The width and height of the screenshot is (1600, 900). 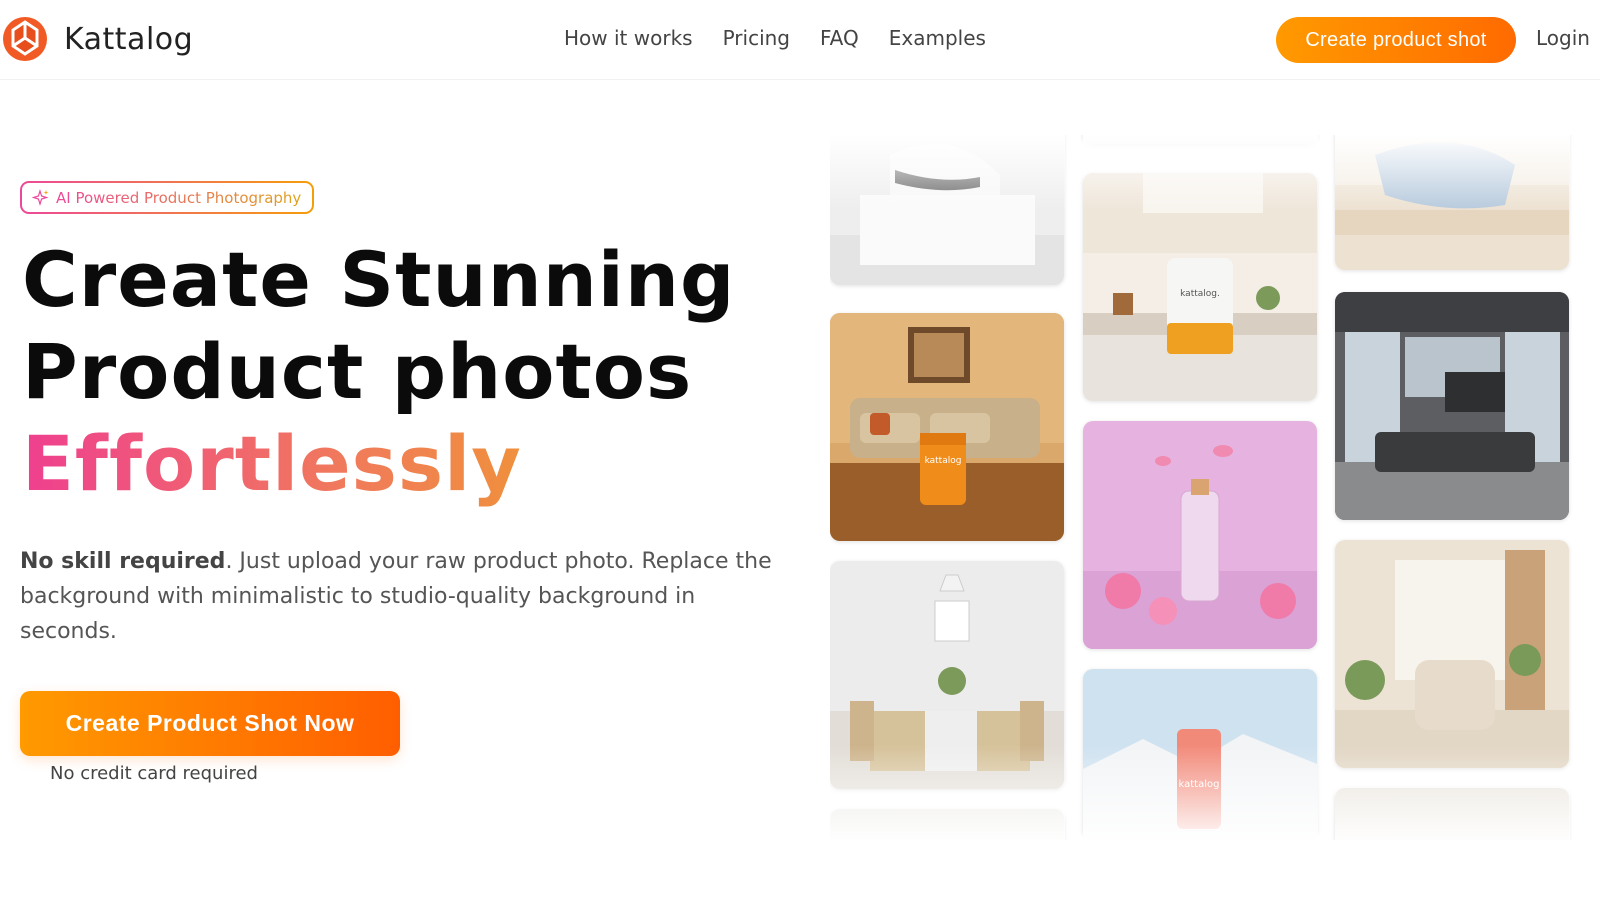 I want to click on perfume-image-icon, so click(x=1200, y=535).